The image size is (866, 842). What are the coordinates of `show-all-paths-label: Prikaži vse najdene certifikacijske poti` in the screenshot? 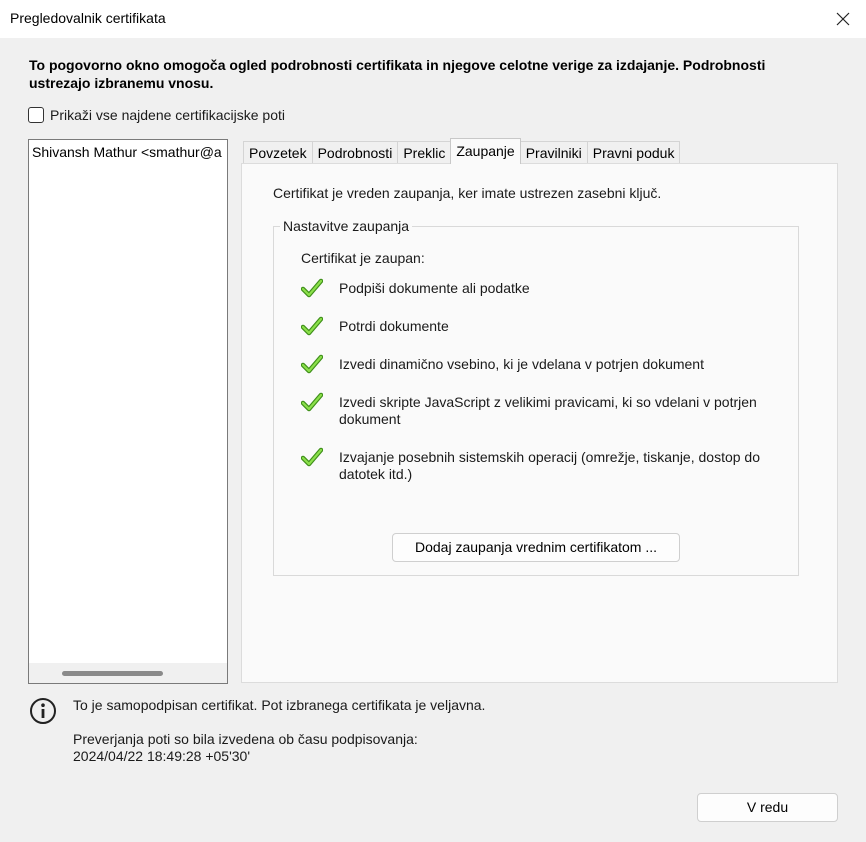 It's located at (167, 115).